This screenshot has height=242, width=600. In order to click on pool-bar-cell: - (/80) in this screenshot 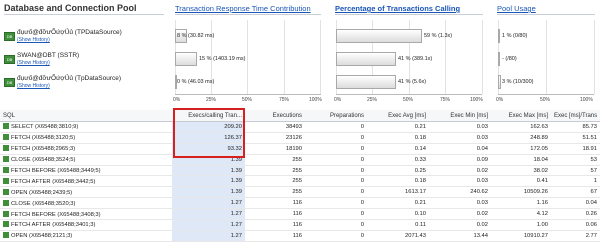, I will do `click(546, 59)`.